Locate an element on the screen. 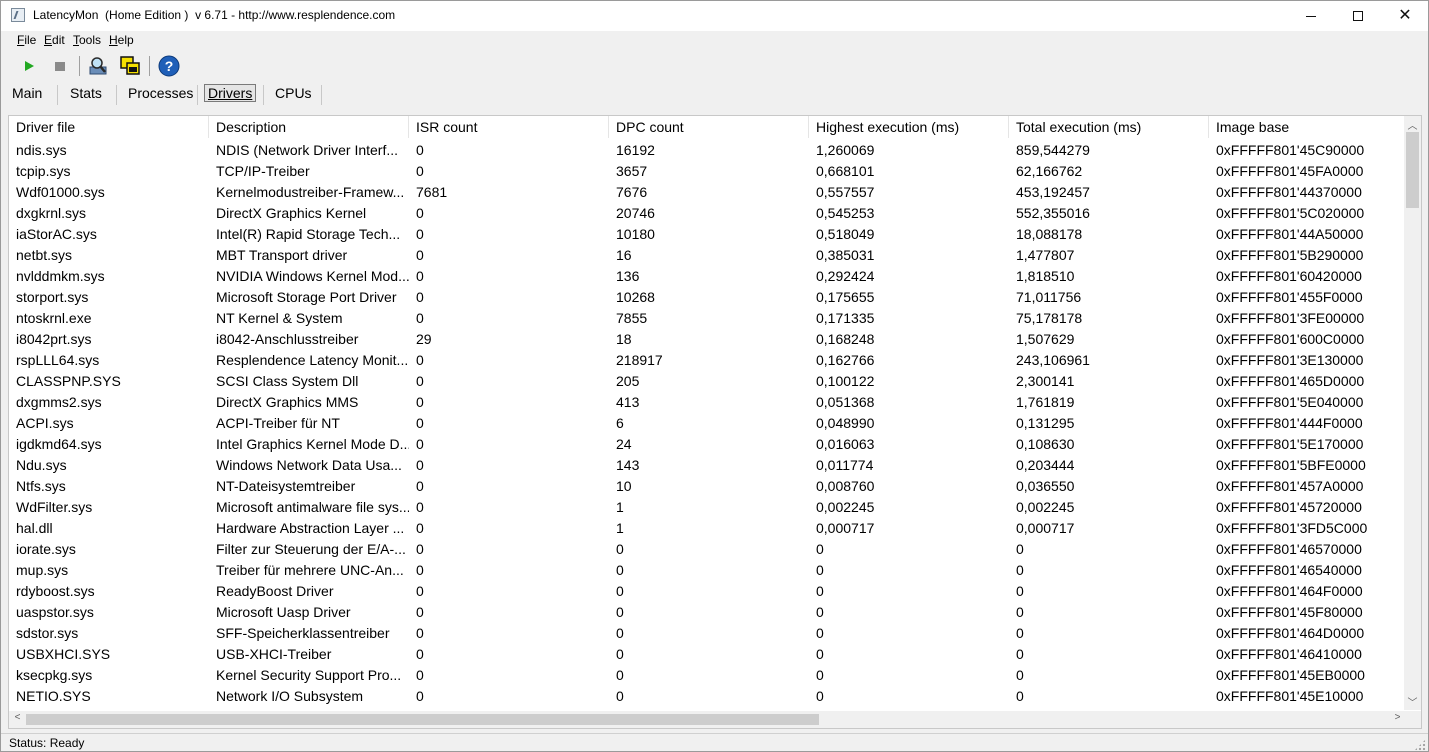  tab-stats: Stats is located at coordinates (86, 93).